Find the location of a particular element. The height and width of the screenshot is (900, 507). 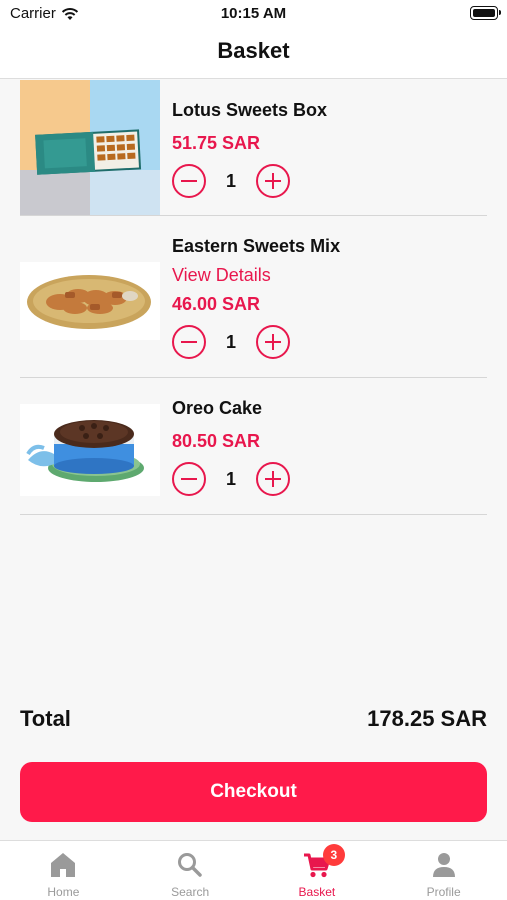

basket-item: Oreo Cake 80.50 SAR 1 is located at coordinates (253, 446).